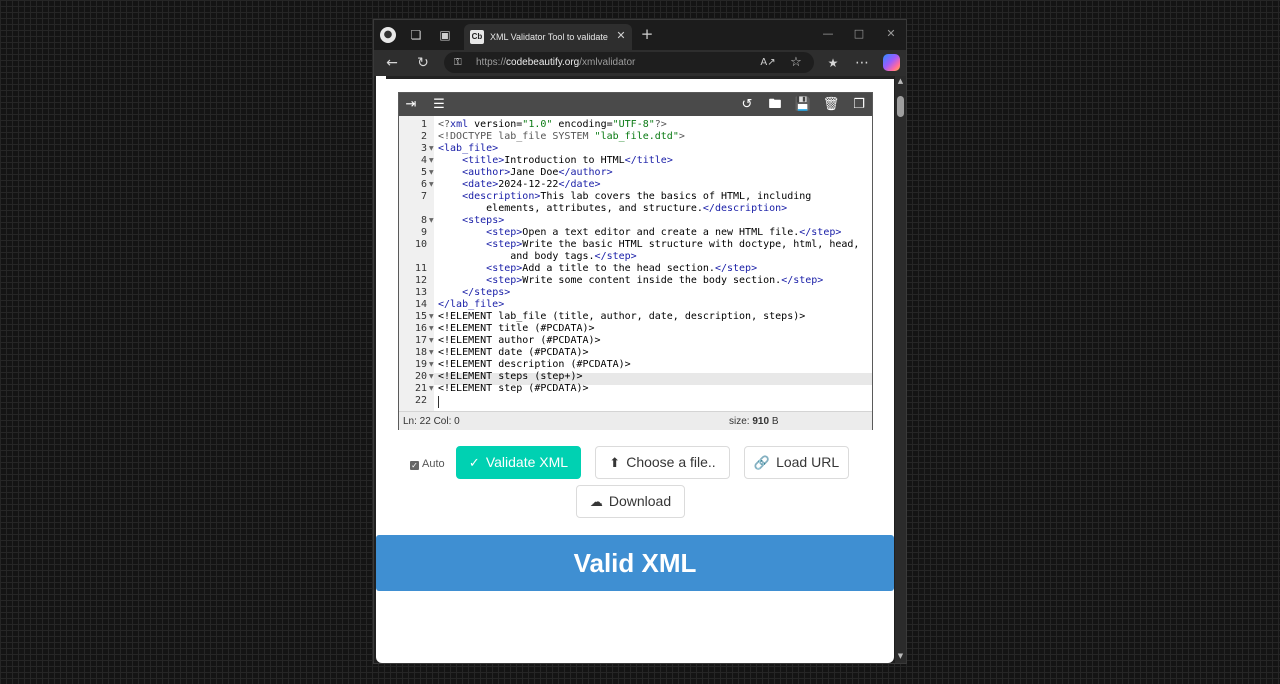 This screenshot has width=1280, height=684. I want to click on load-url-button: 🔗 Load URL, so click(796, 462).